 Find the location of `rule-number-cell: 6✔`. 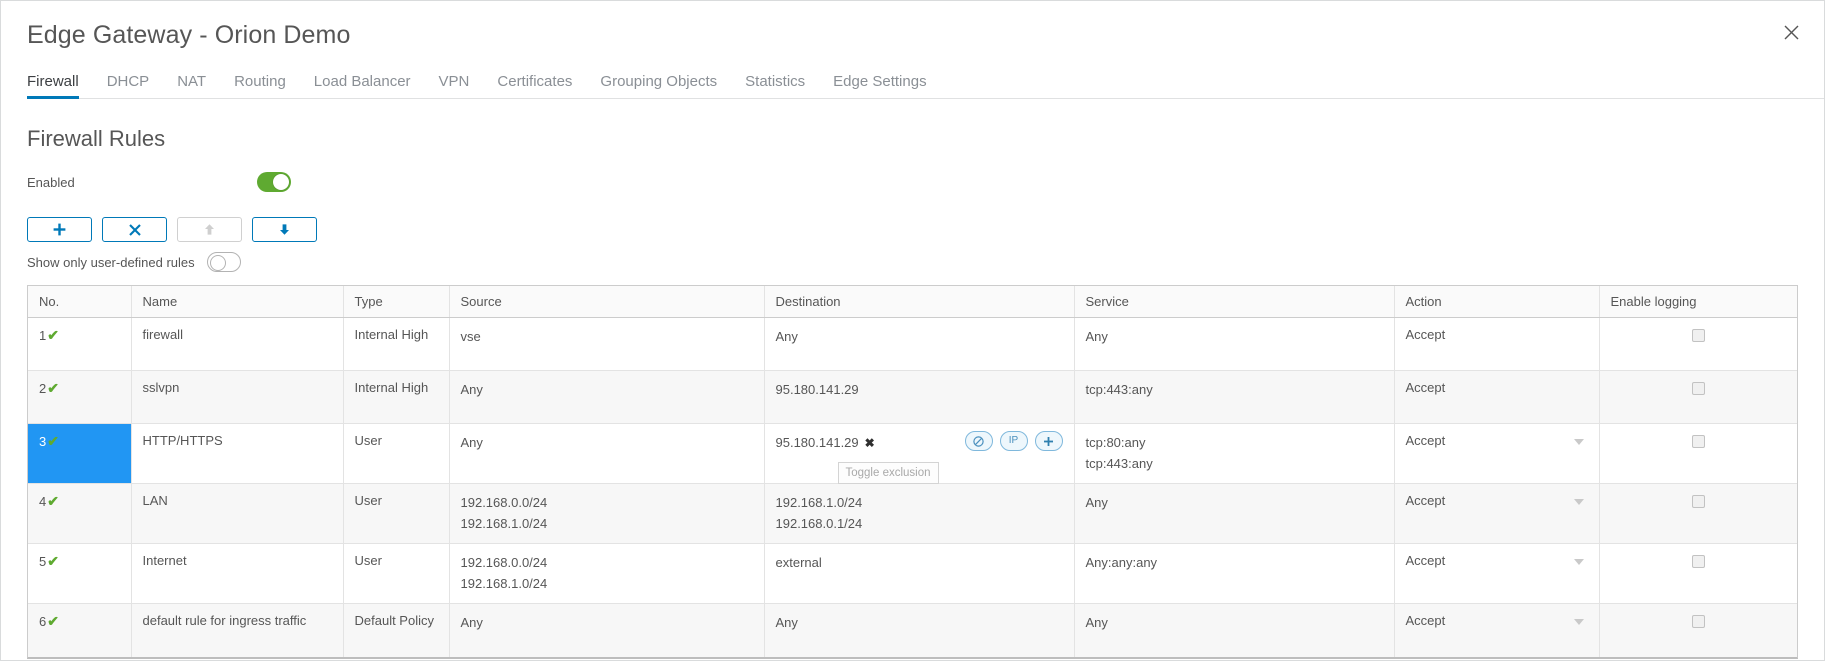

rule-number-cell: 6✔ is located at coordinates (80, 630).